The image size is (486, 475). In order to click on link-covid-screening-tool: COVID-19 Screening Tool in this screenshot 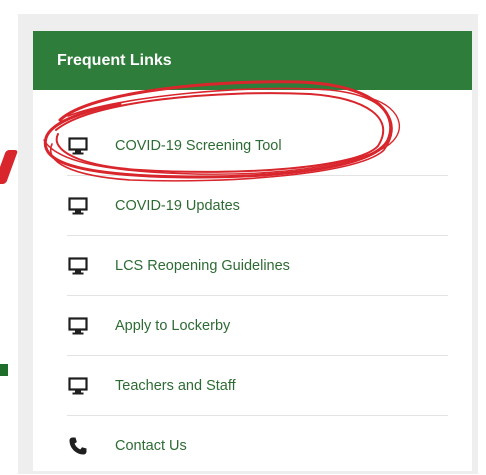, I will do `click(257, 146)`.